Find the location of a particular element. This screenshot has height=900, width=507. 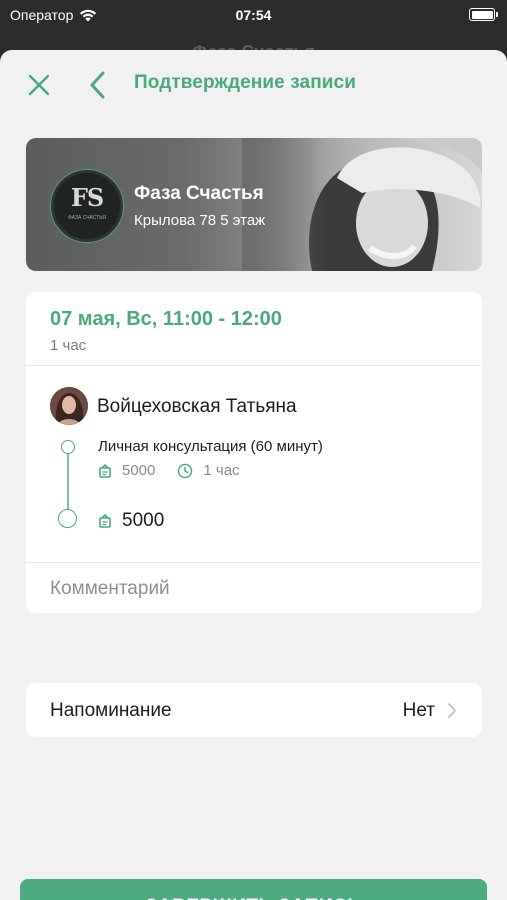

page-title: Подтверждение записи is located at coordinates (245, 82).